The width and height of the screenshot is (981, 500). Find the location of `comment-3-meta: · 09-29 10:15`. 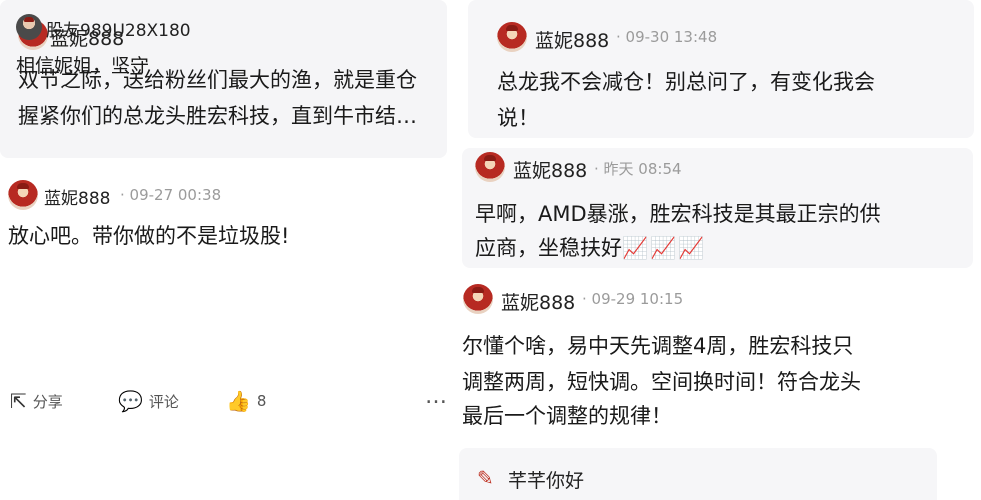

comment-3-meta: · 09-29 10:15 is located at coordinates (633, 299).